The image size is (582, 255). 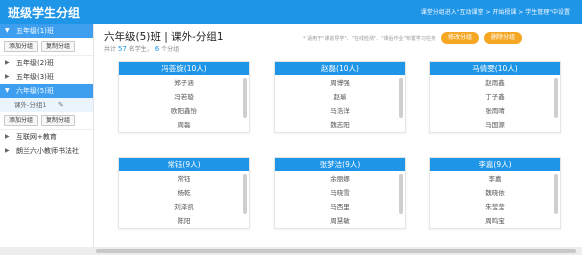 What do you see at coordinates (184, 199) in the screenshot?
I see `member-list: 常钰 杨乾 刘泽凯 陈阳` at bounding box center [184, 199].